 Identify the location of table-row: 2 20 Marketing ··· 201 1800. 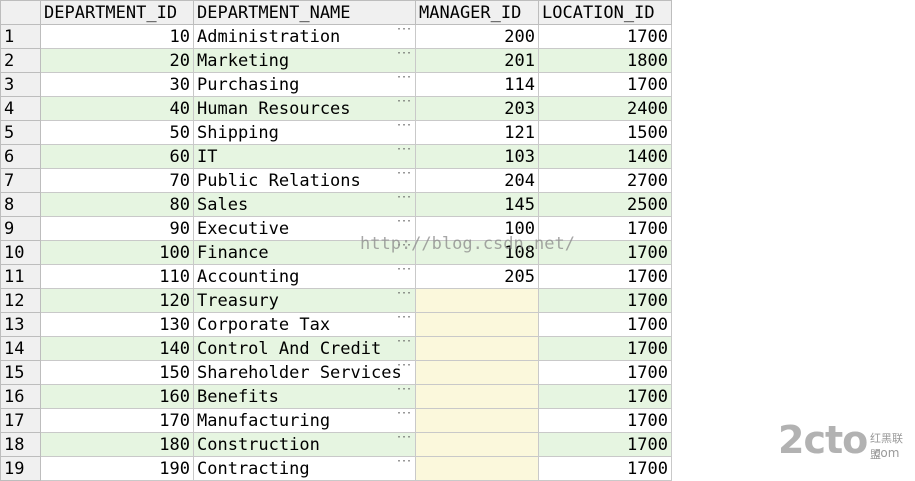
(336, 60).